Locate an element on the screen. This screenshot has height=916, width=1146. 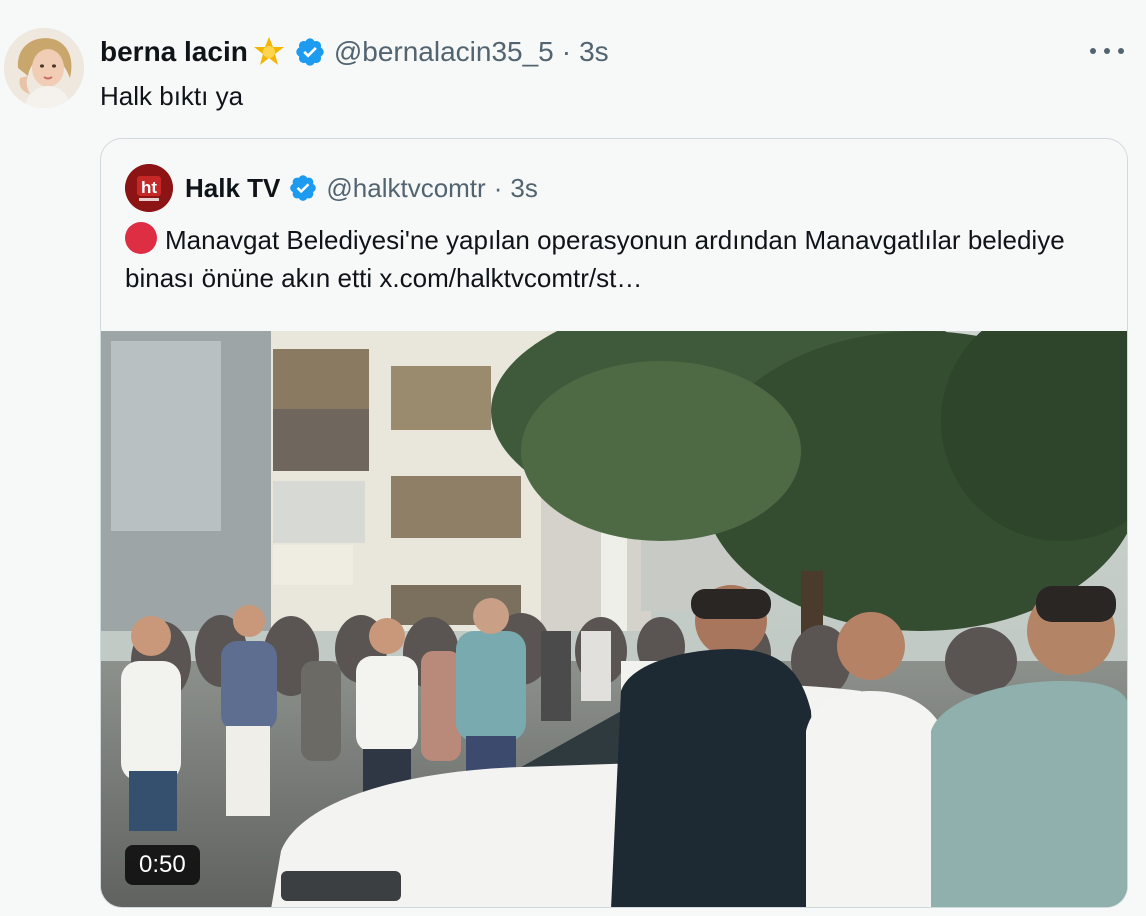
video-duration-badge: 0:50 is located at coordinates (162, 865).